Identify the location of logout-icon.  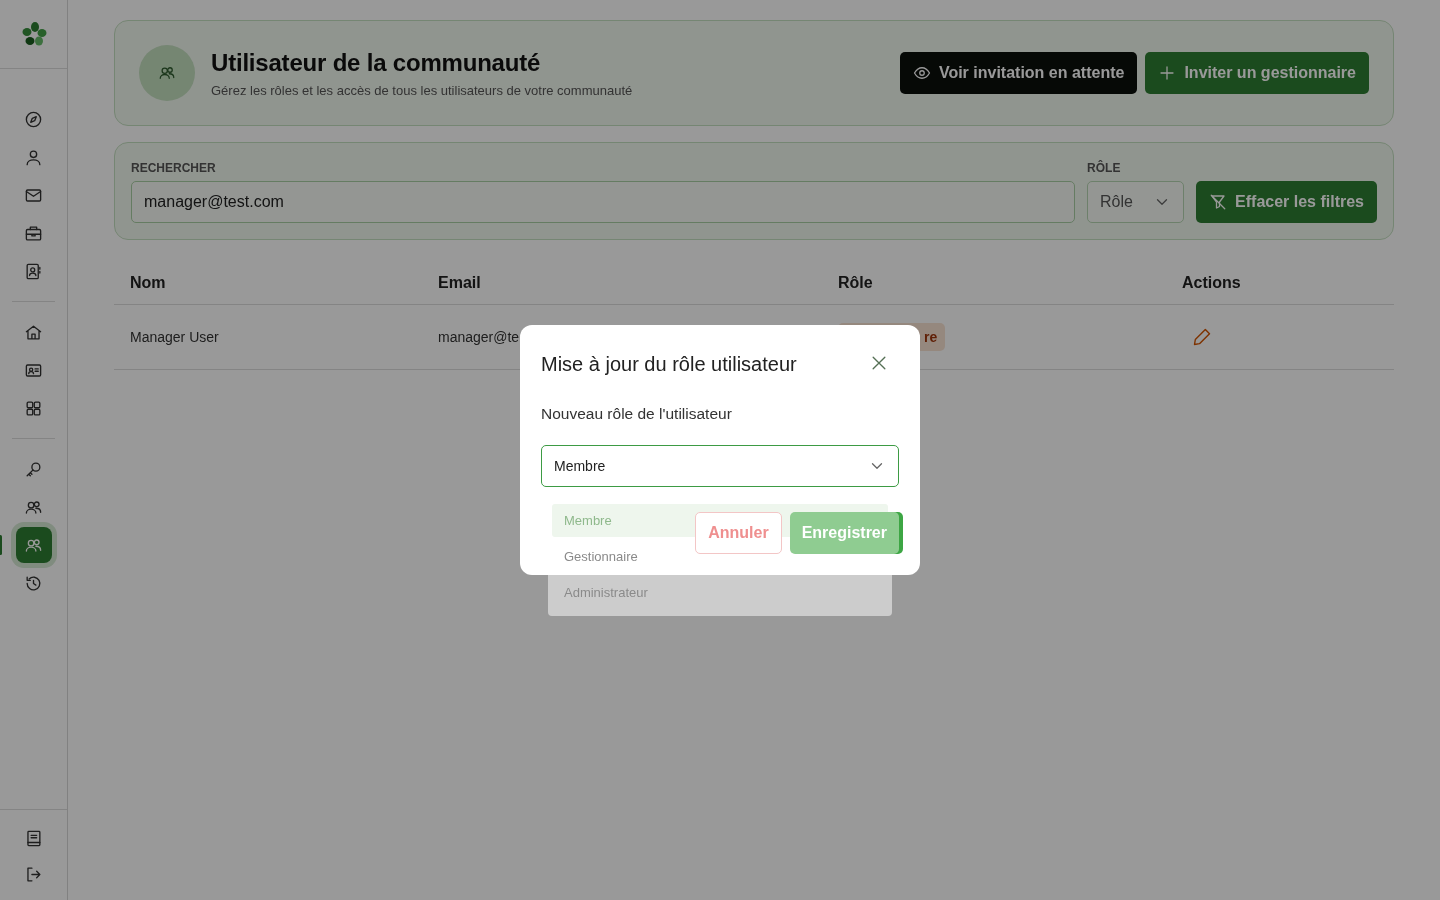
(33, 874).